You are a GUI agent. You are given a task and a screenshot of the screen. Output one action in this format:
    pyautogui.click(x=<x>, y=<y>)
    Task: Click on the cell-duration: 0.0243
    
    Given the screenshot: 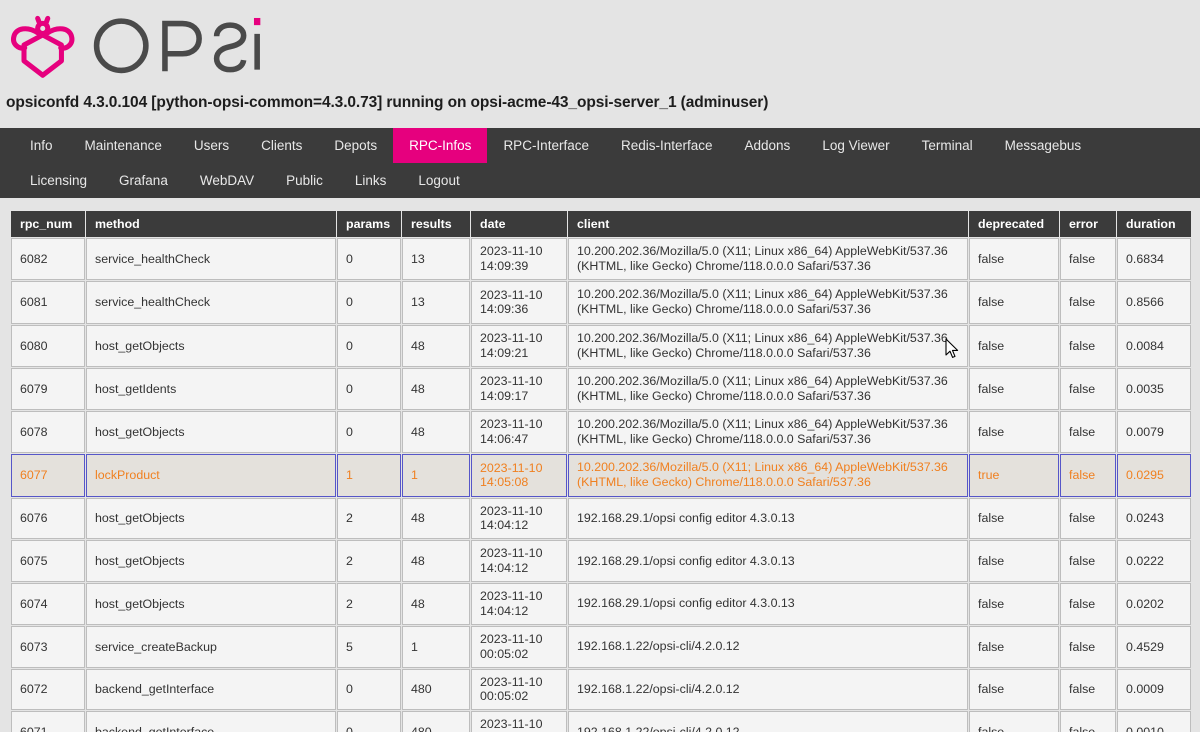 What is the action you would take?
    pyautogui.click(x=1154, y=518)
    